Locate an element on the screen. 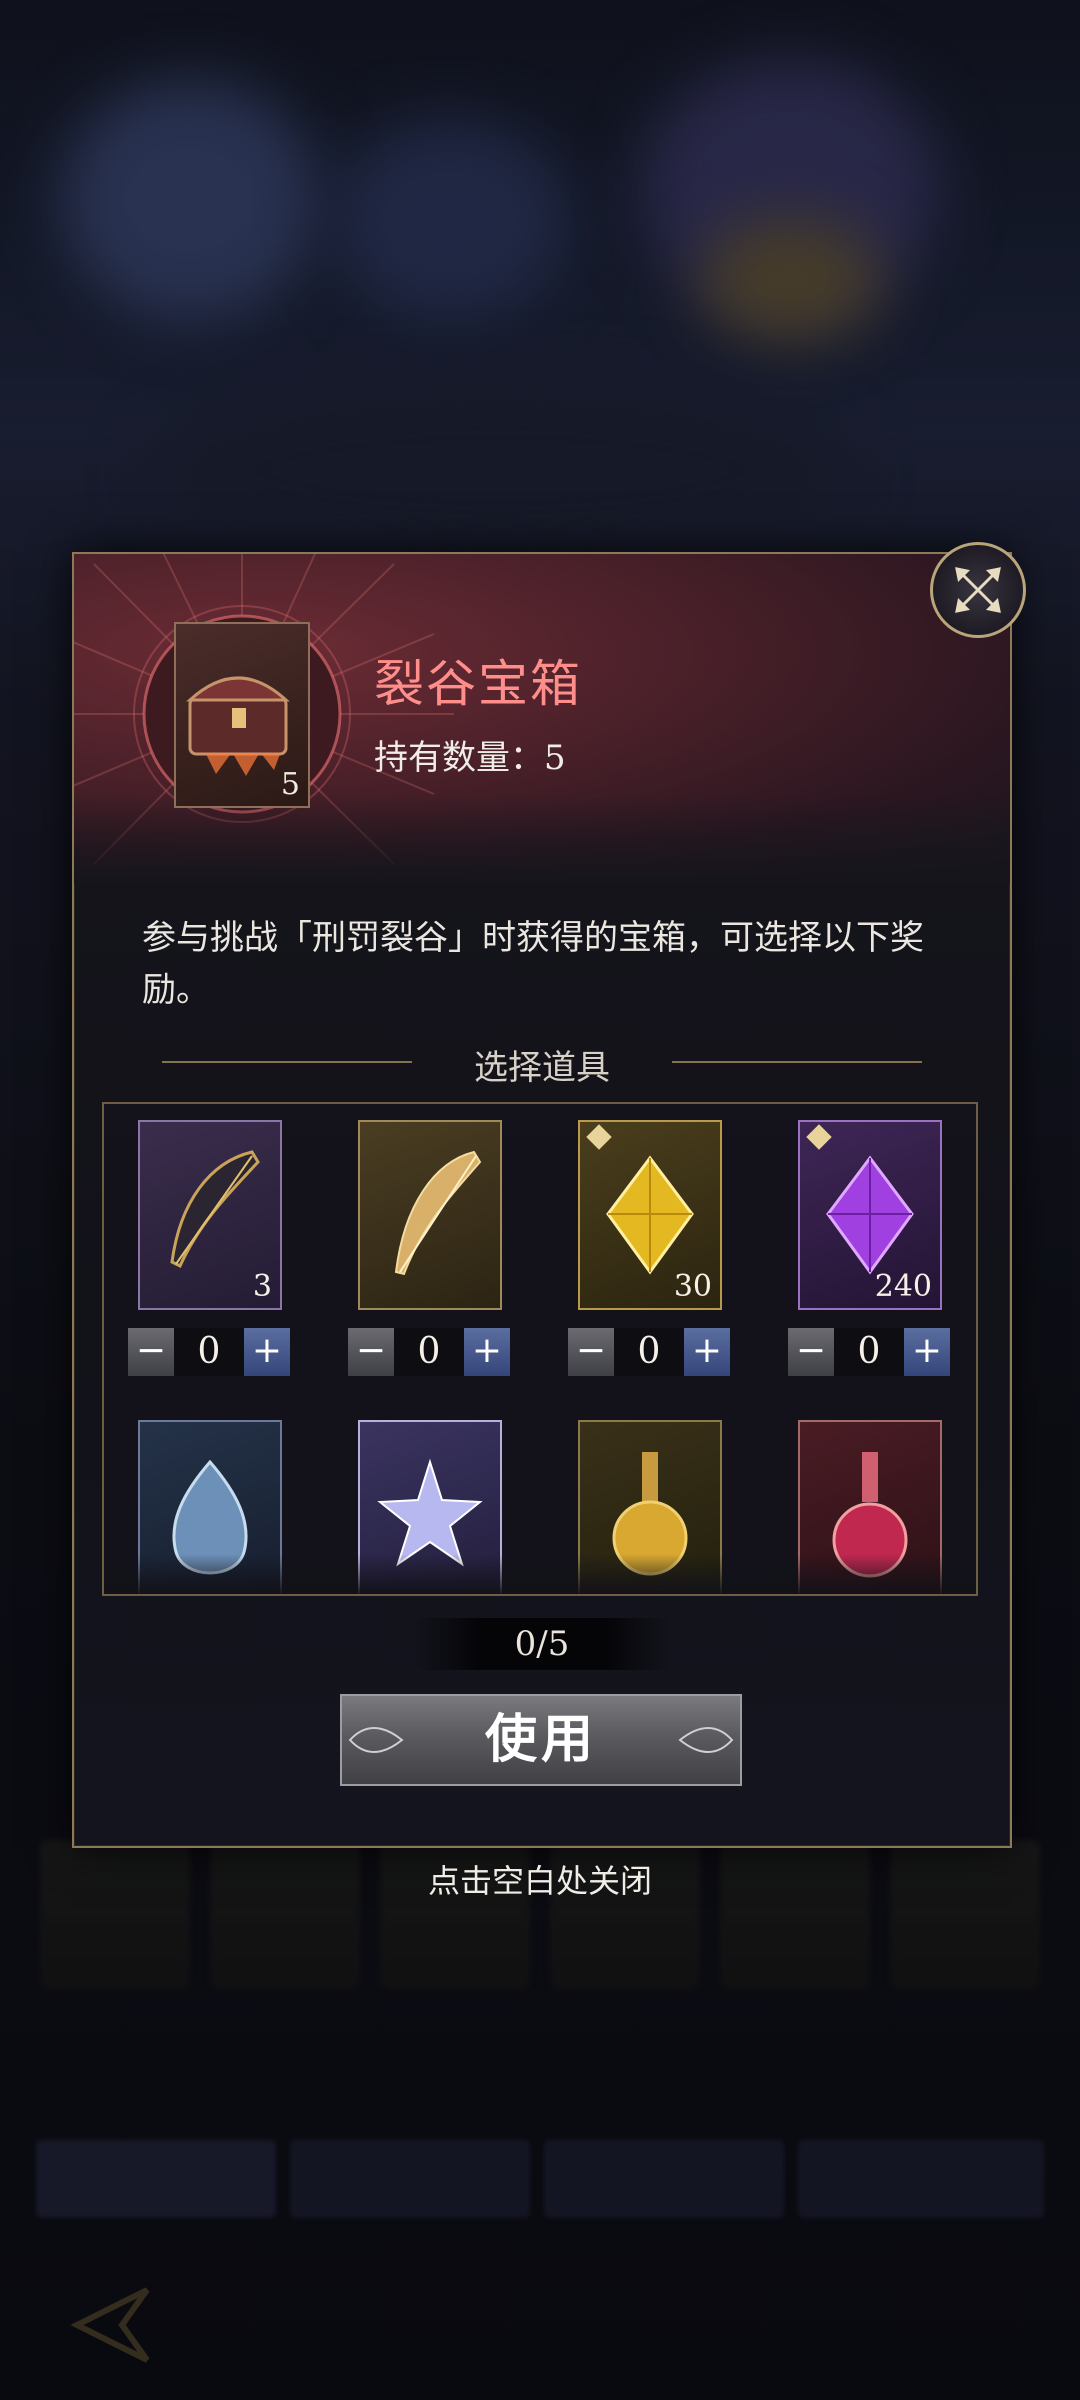  section-title: 选择道具 is located at coordinates (542, 1068).